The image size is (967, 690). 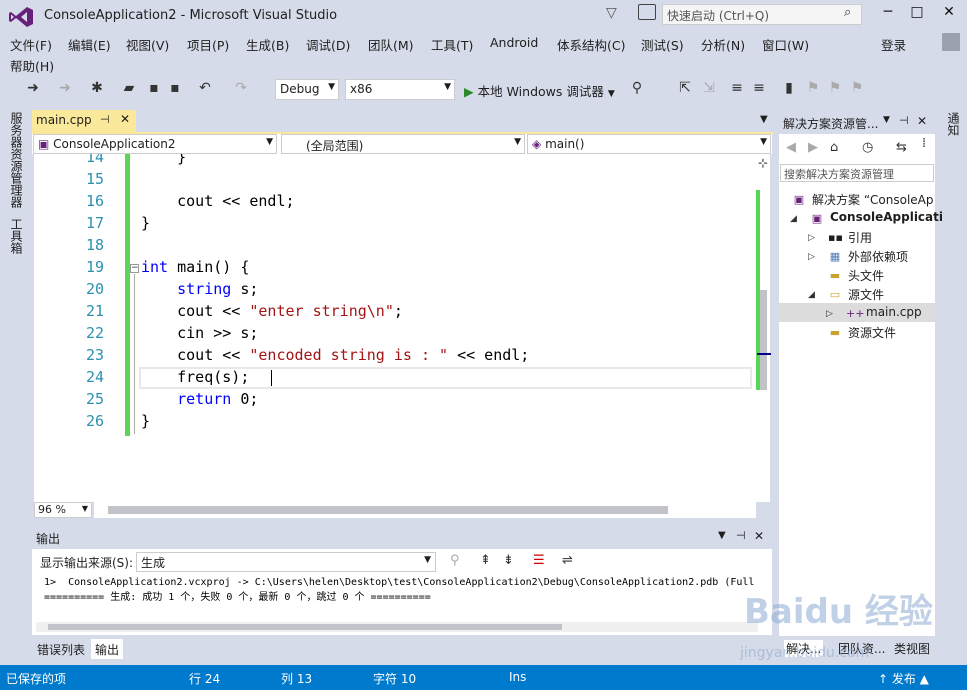 I want to click on toolbar-icon-b: ⇲, so click(x=709, y=88).